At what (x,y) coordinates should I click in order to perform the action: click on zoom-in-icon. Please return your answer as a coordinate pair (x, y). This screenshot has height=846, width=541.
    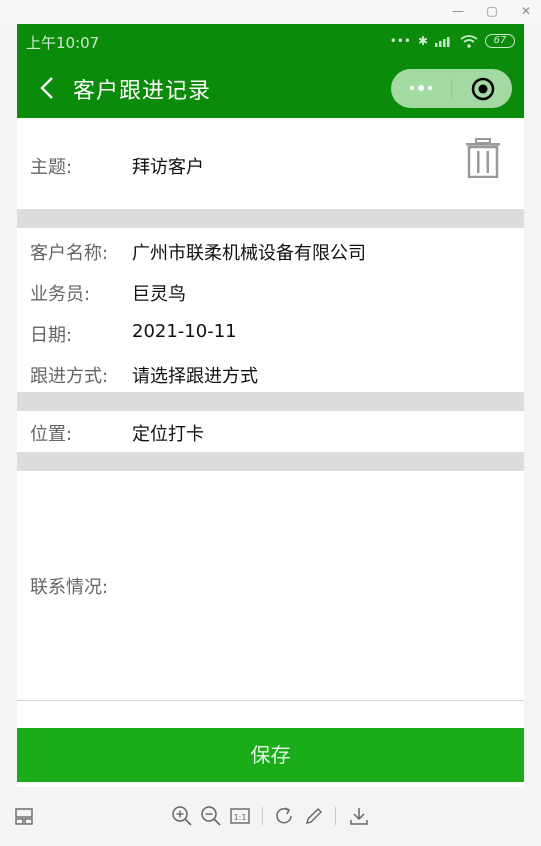
    Looking at the image, I should click on (182, 816).